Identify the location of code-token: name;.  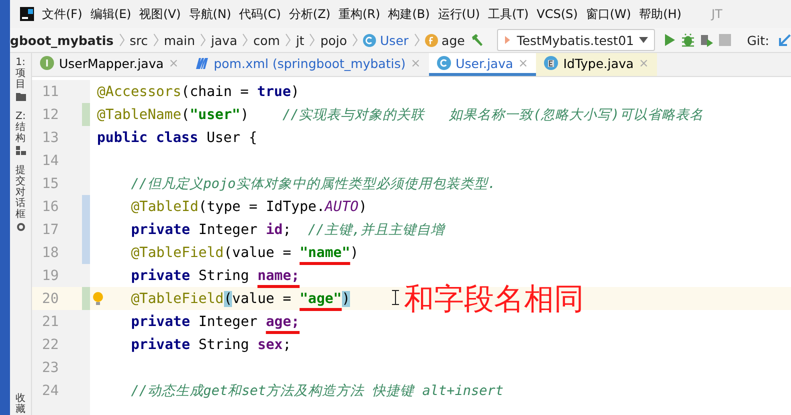
(278, 276).